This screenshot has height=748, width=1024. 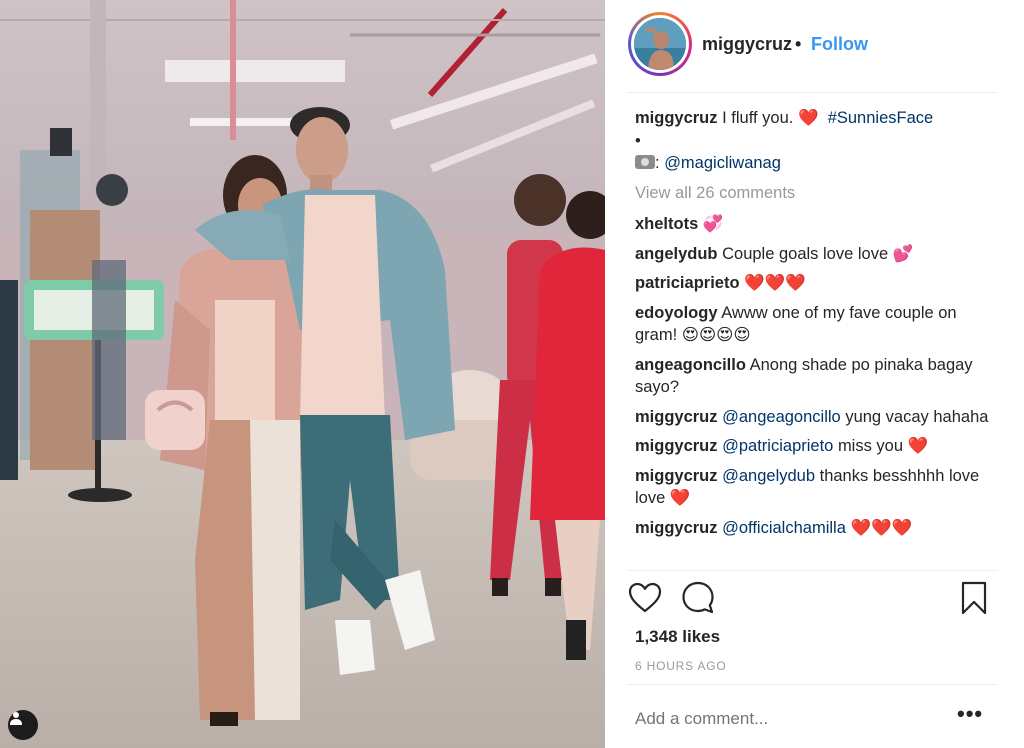 What do you see at coordinates (768, 476) in the screenshot?
I see `comment-mention: @angelydub` at bounding box center [768, 476].